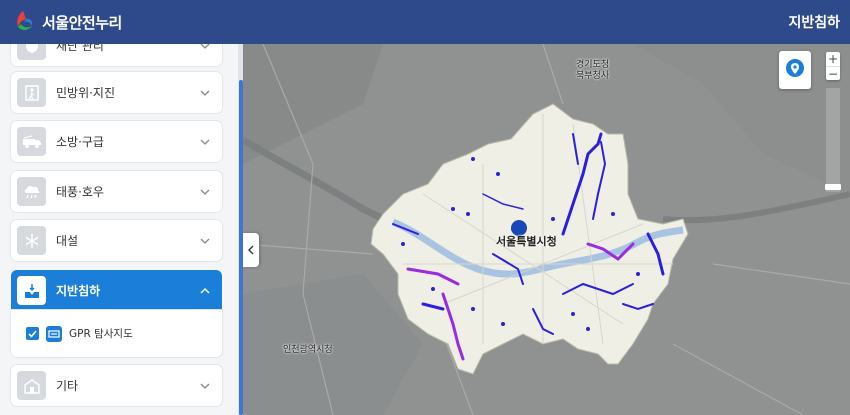  I want to click on category-typhoon: 태풍·호우, so click(116, 191).